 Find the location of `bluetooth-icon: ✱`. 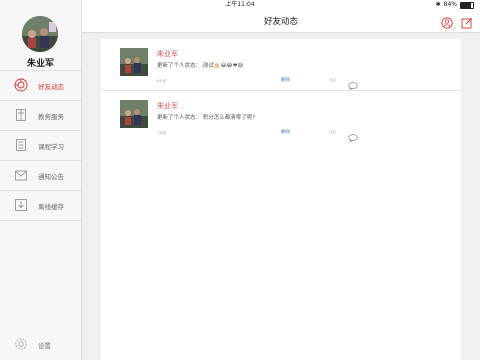

bluetooth-icon: ✱ is located at coordinates (438, 4).